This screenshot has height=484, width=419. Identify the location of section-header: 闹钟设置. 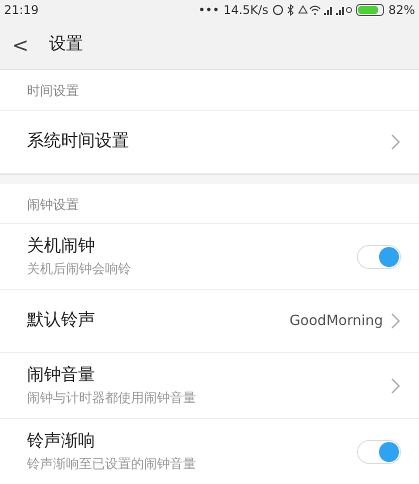
(53, 205).